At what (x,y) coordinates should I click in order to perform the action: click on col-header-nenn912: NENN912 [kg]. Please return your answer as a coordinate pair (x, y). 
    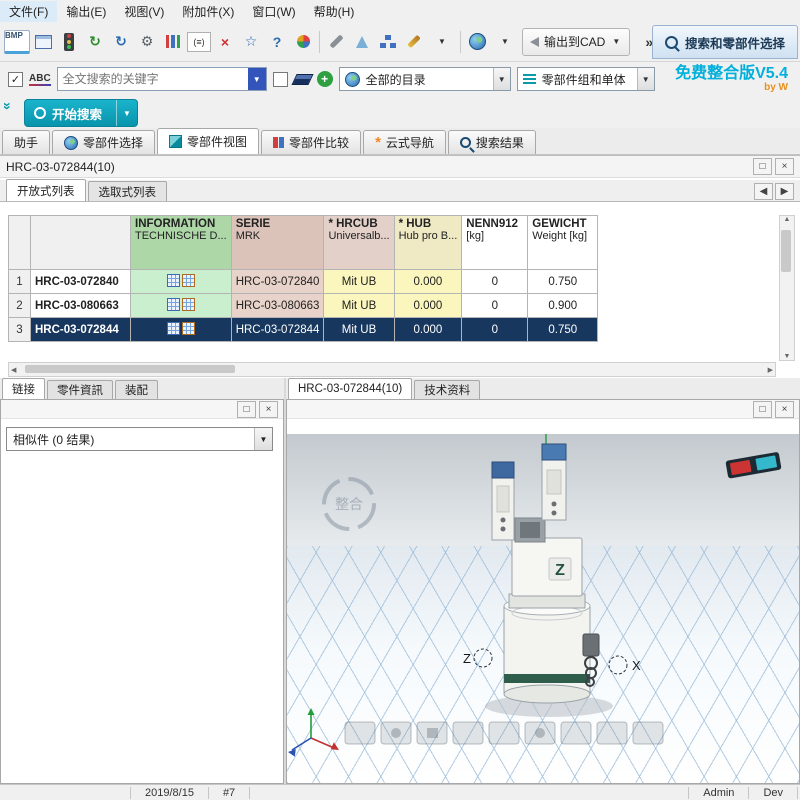
    Looking at the image, I should click on (495, 242).